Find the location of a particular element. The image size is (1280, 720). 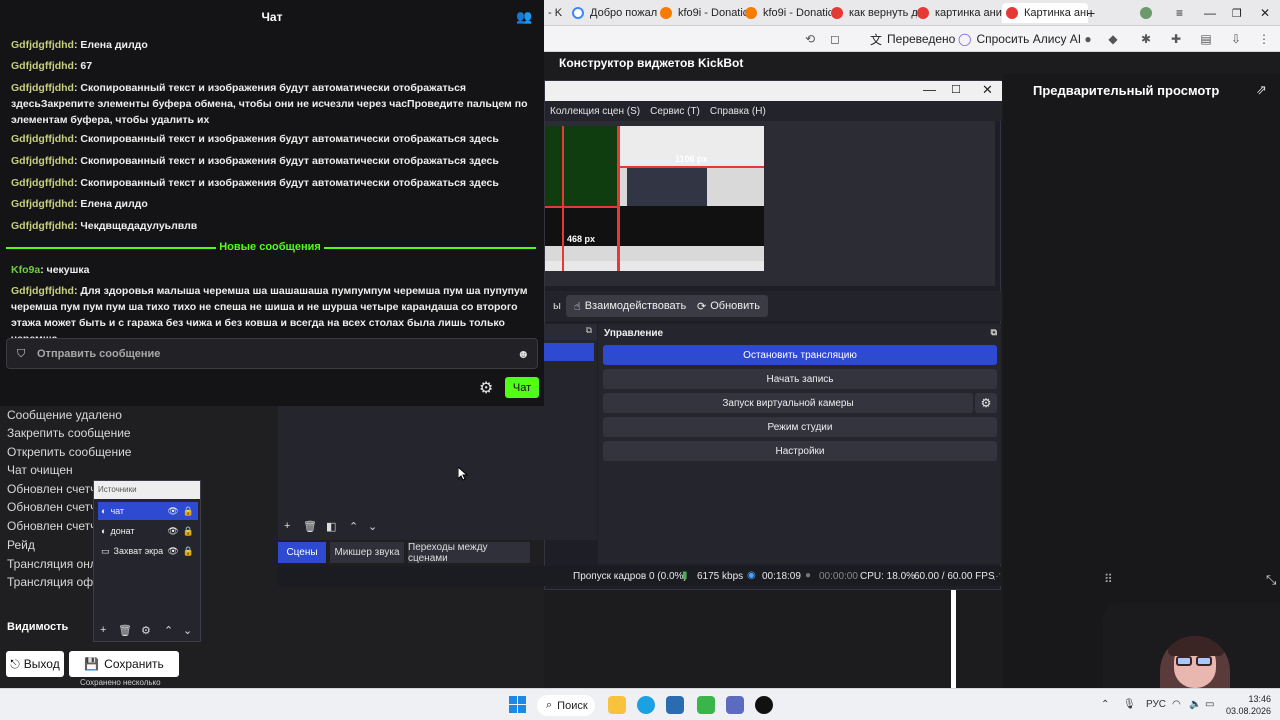

list-item: Чат очищен is located at coordinates (40, 470).